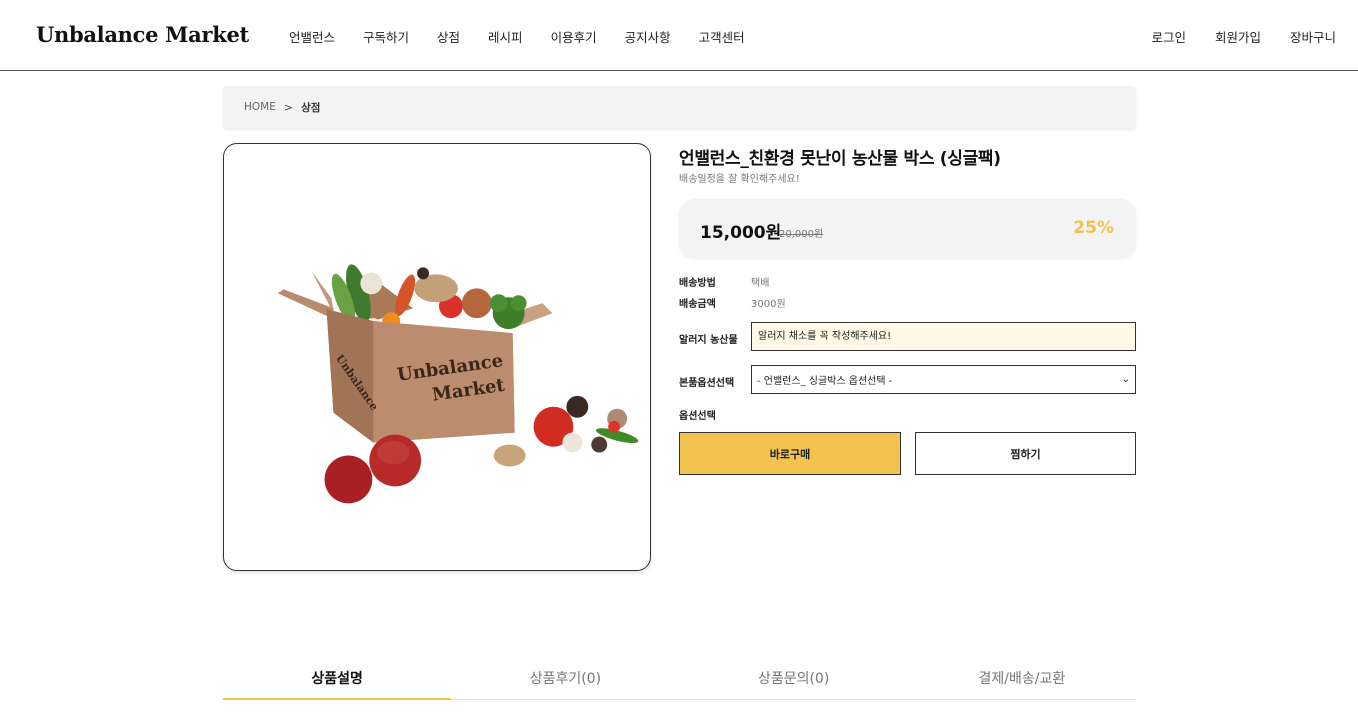  I want to click on main-nav: 언밸런스 구독하기 상점 레시피 이용후기 공지사항 고객센터, so click(517, 36).